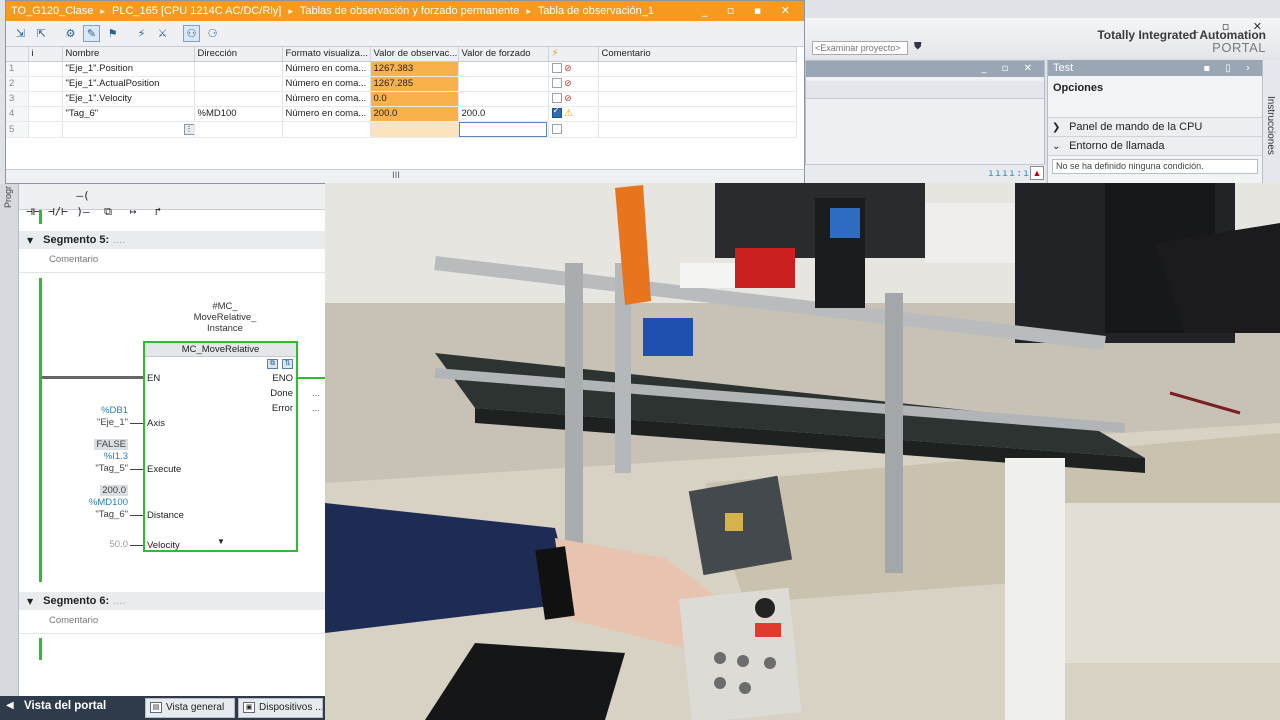  What do you see at coordinates (503, 114) in the screenshot?
I see `row-force-value: 200.0` at bounding box center [503, 114].